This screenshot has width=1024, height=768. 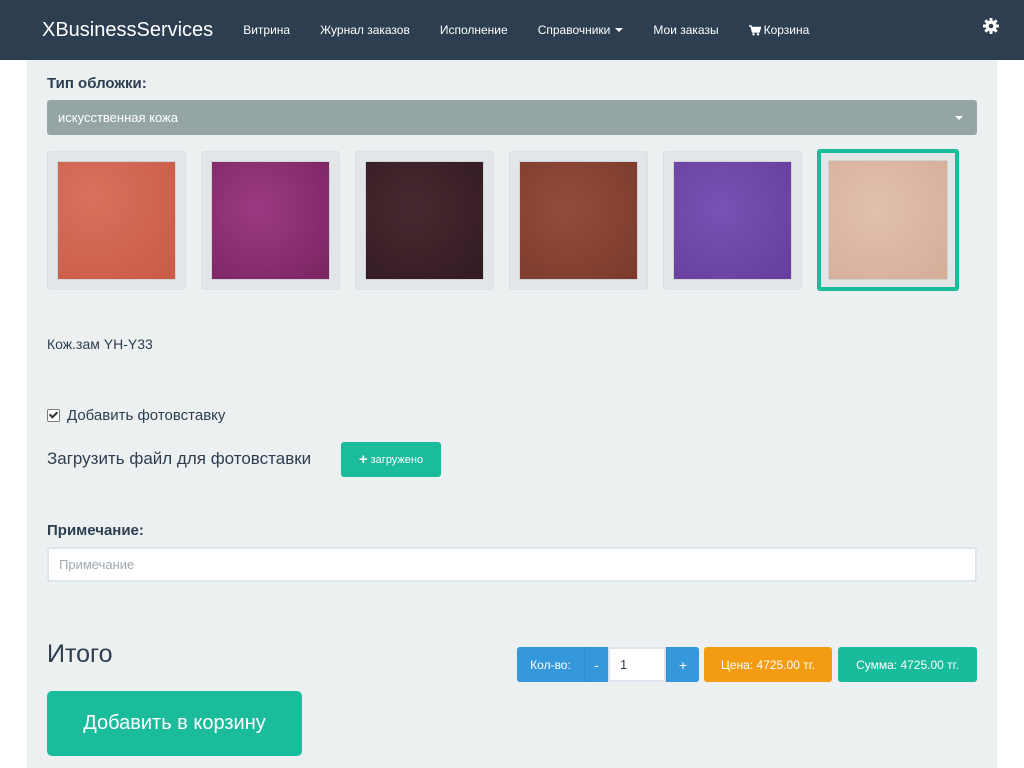 What do you see at coordinates (768, 664) in the screenshot?
I see `price-badge: Цена: 4725.00 тг.` at bounding box center [768, 664].